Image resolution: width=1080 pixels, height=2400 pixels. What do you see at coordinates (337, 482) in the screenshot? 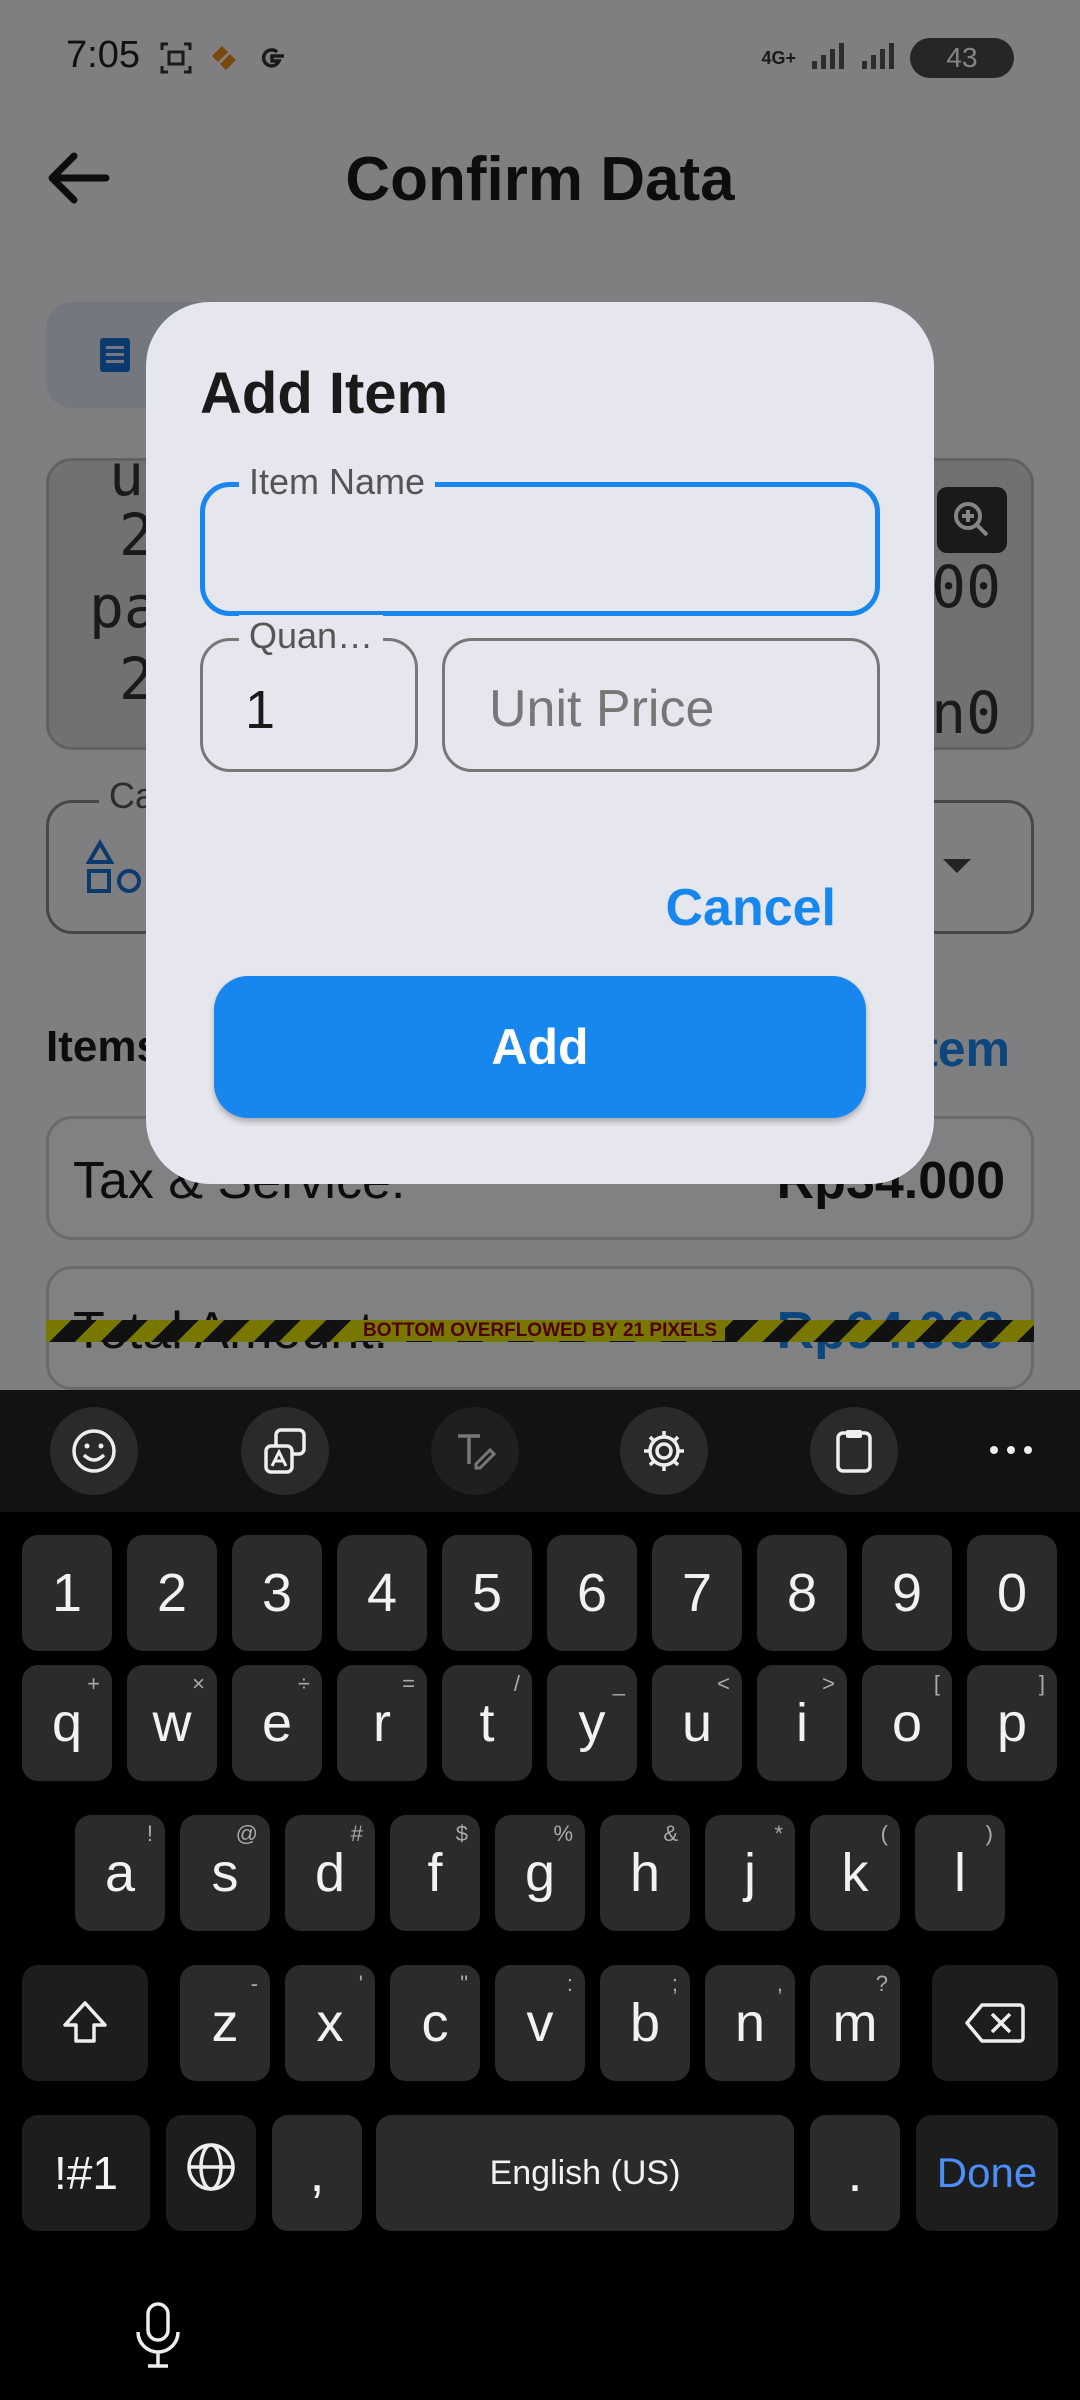
I see `item-name-label: Item Name` at bounding box center [337, 482].